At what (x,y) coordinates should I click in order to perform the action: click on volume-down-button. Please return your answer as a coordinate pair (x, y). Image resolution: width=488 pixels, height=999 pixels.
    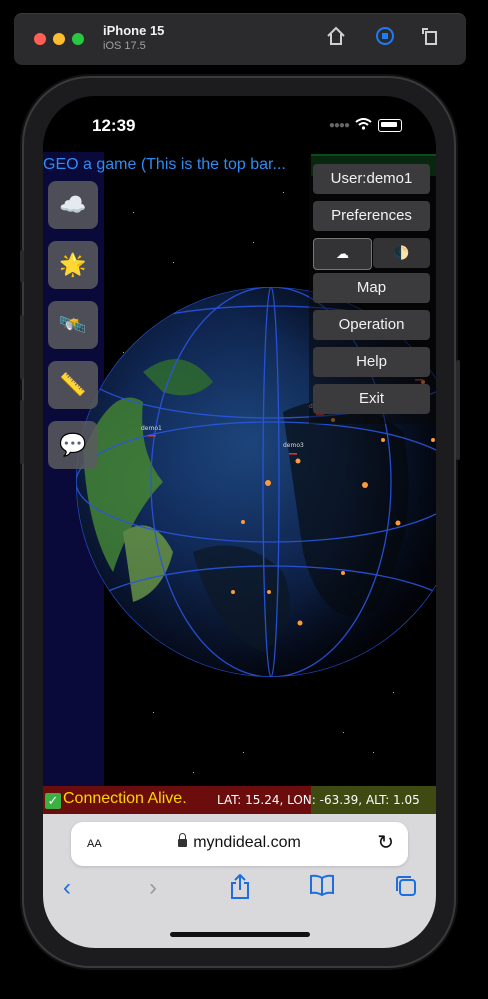
    Looking at the image, I should click on (22, 432).